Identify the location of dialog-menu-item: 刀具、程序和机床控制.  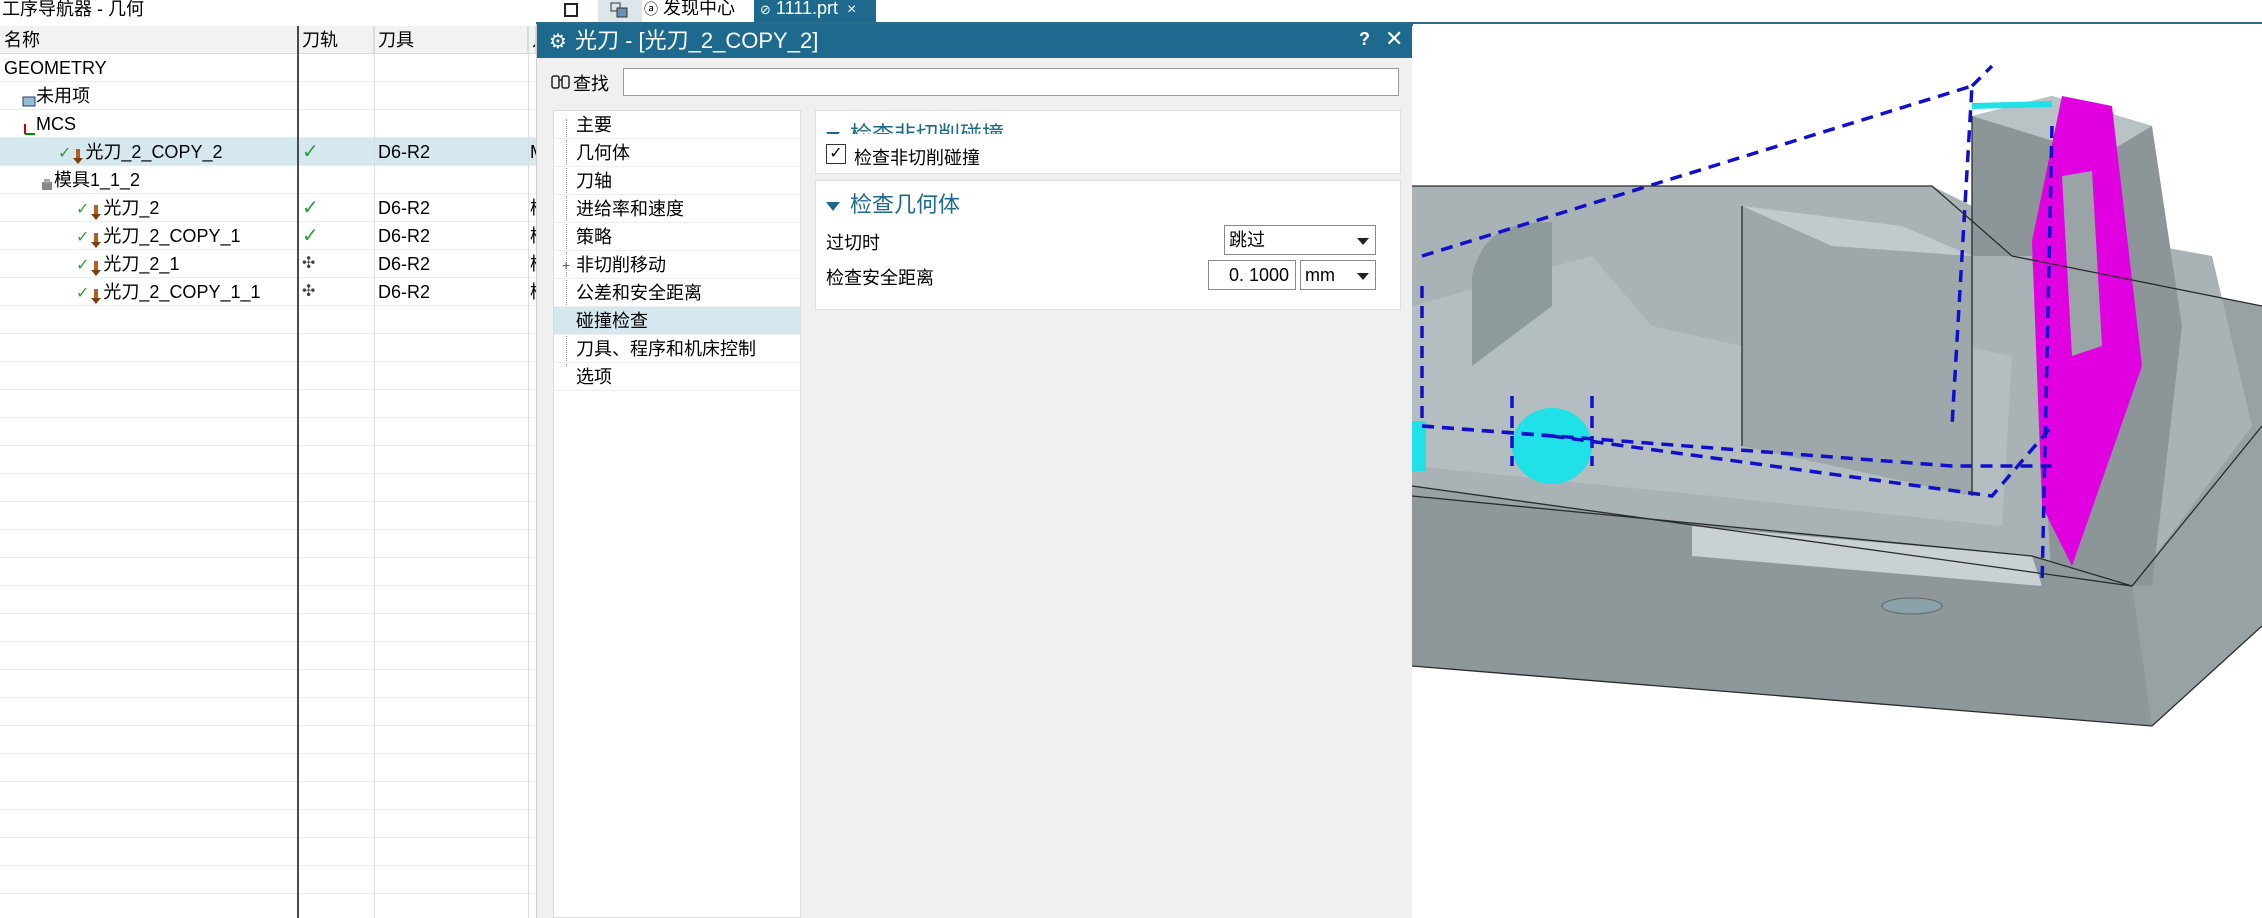
(677, 349).